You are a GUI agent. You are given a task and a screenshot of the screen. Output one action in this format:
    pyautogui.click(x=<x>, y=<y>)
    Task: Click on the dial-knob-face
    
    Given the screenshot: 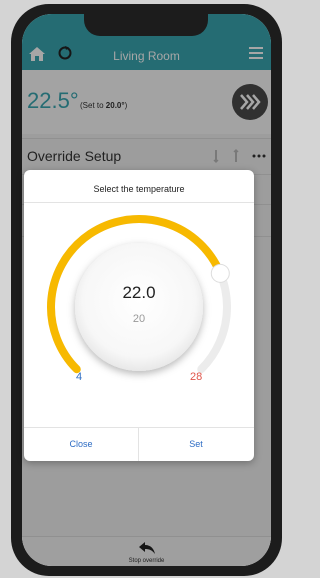 What is the action you would take?
    pyautogui.click(x=139, y=307)
    